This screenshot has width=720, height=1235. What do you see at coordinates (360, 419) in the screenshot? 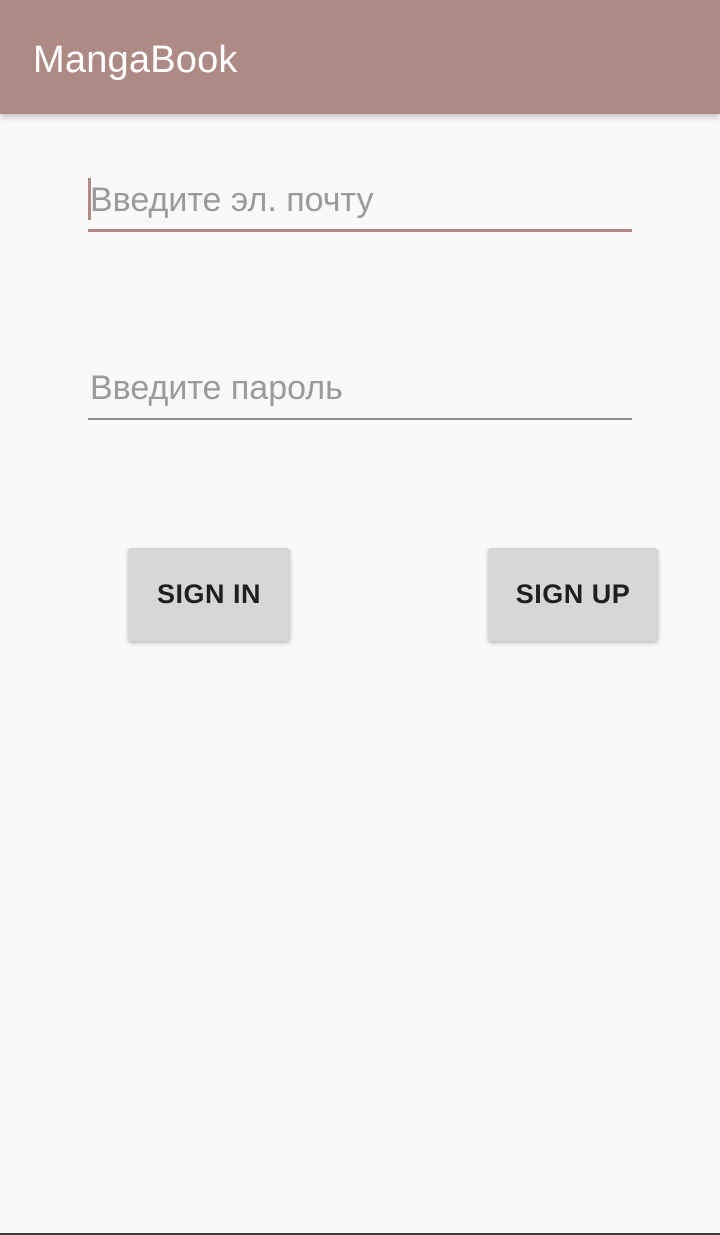
I see `password-field-underline` at bounding box center [360, 419].